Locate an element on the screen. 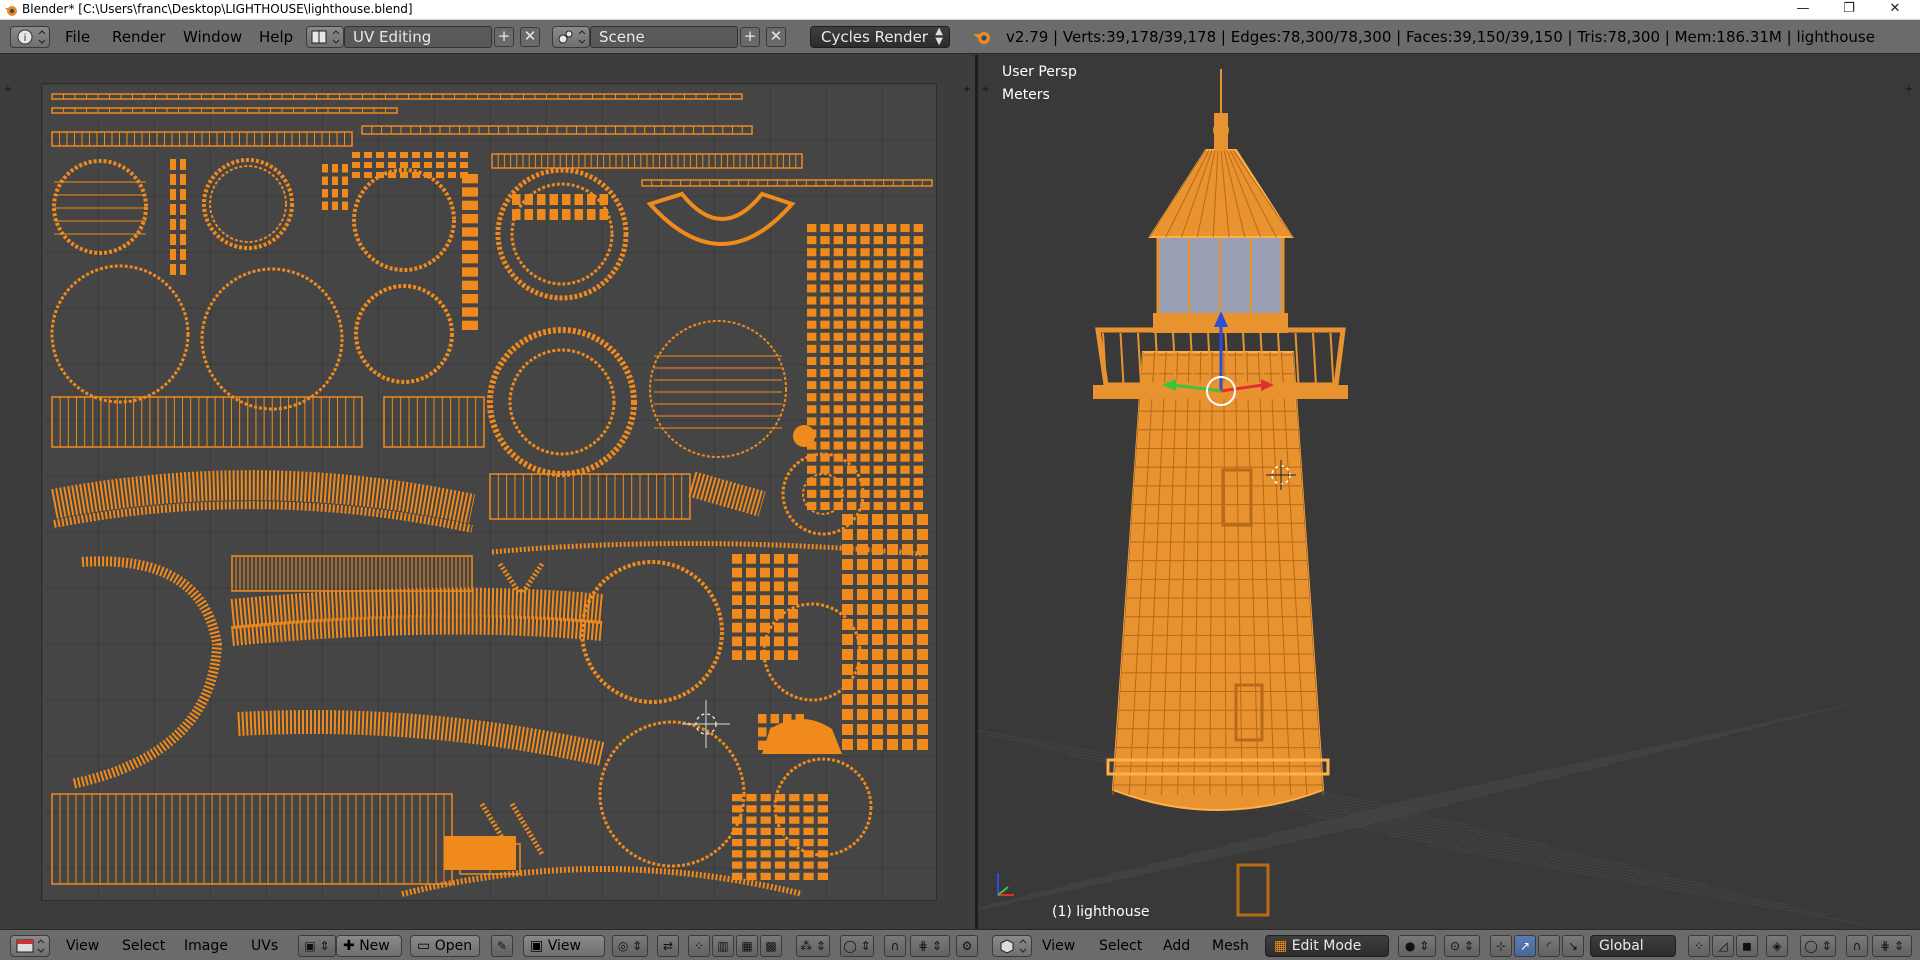 The height and width of the screenshot is (960, 1920). image-mode-dropdown: ▣ View is located at coordinates (564, 946).